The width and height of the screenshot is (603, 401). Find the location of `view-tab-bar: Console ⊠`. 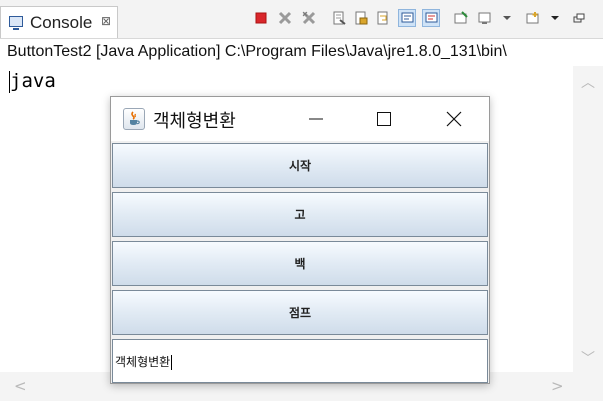

view-tab-bar: Console ⊠ is located at coordinates (301, 19).